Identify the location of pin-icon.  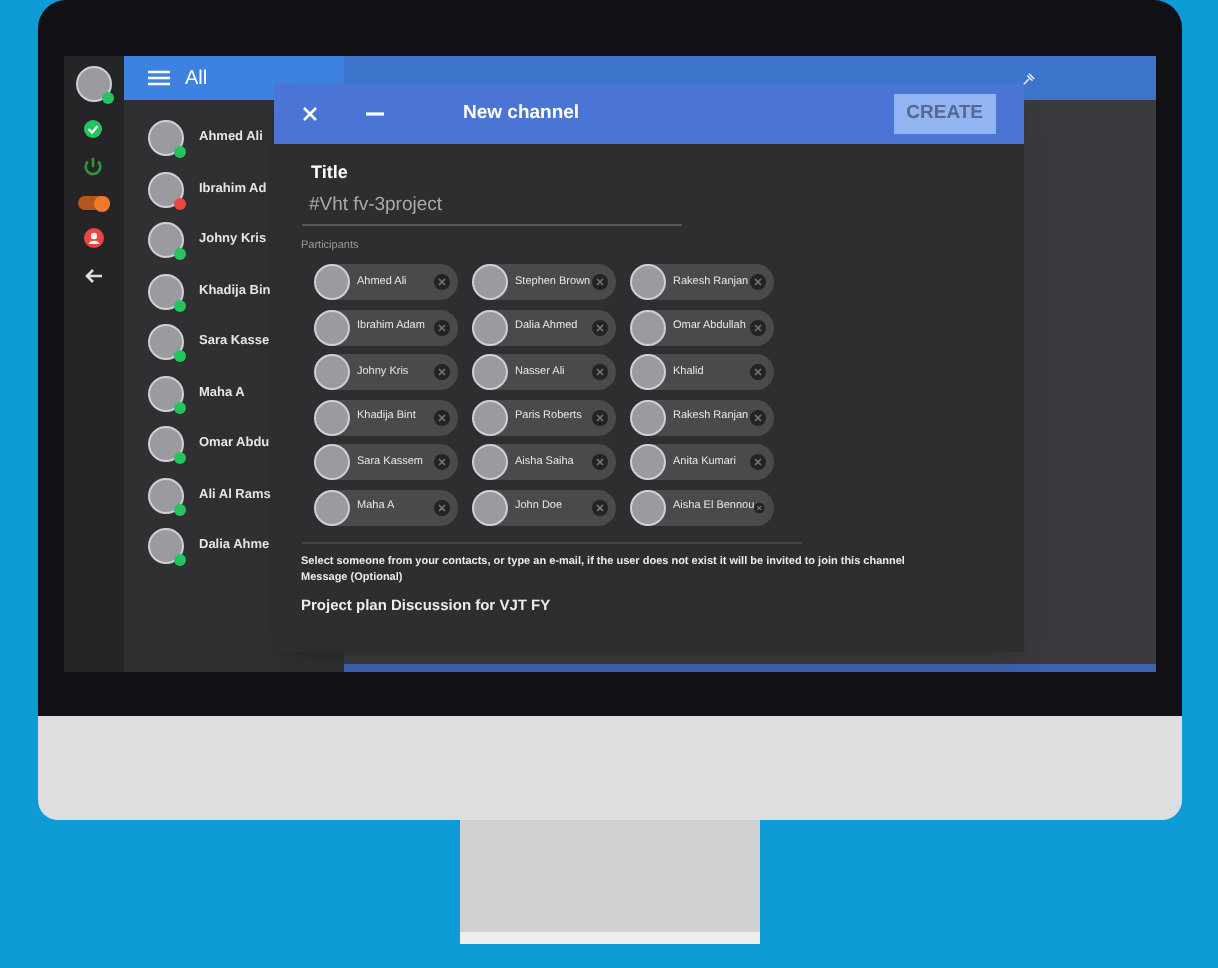
(1028, 78).